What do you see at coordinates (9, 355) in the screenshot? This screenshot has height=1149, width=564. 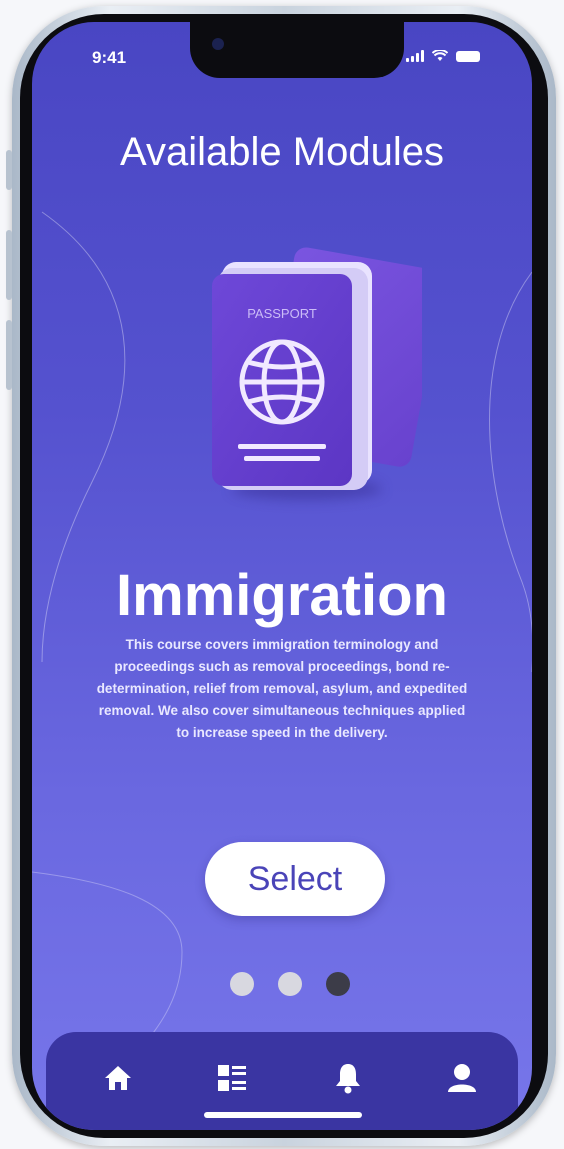 I see `volume-down-button` at bounding box center [9, 355].